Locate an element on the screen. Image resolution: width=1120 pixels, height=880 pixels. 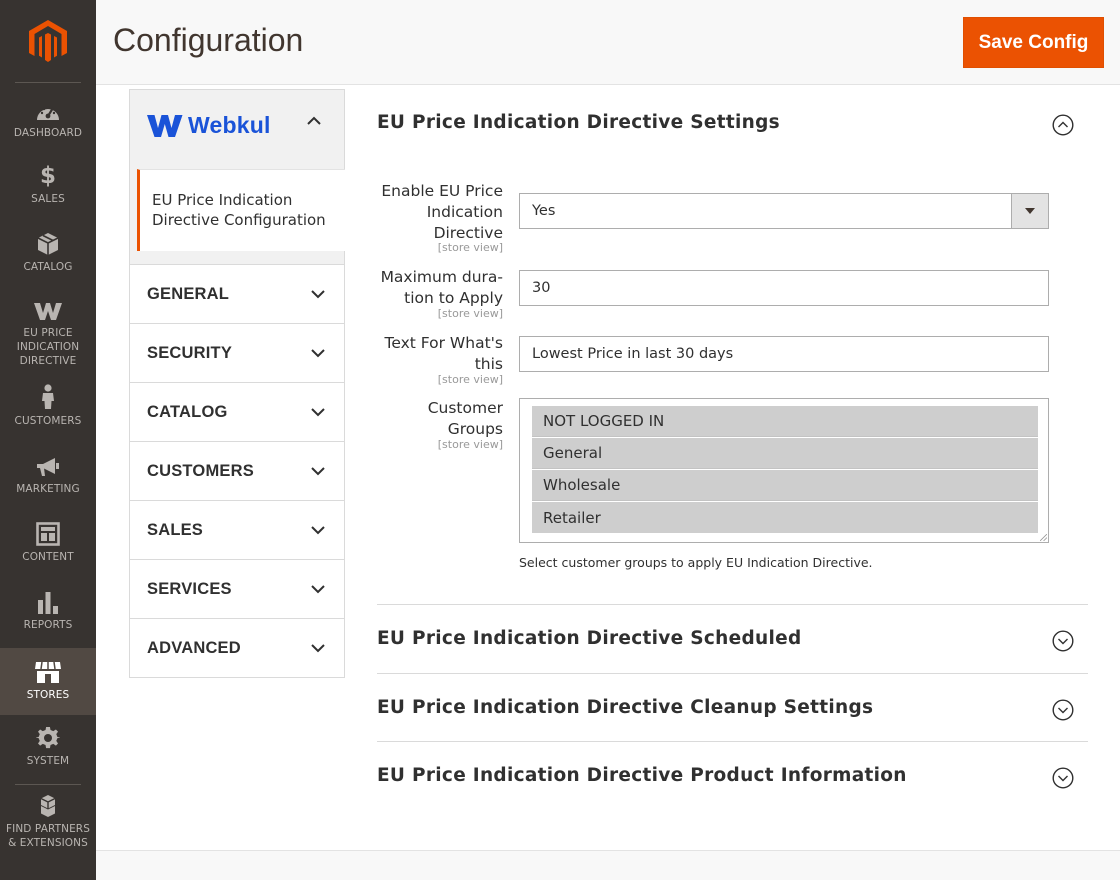
enable-select-value: Yes is located at coordinates (544, 211).